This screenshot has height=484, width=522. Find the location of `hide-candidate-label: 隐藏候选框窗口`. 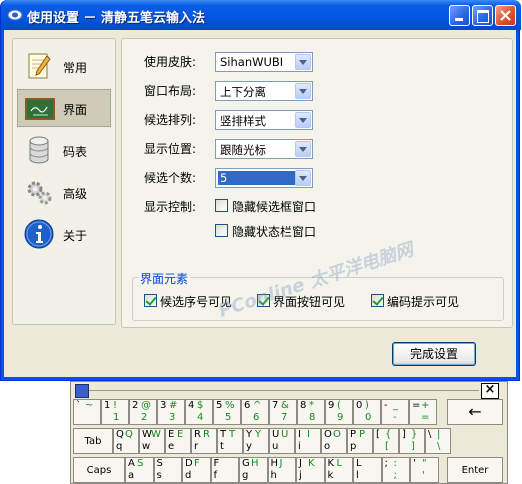

hide-candidate-label: 隐藏候选框窗口 is located at coordinates (274, 206).